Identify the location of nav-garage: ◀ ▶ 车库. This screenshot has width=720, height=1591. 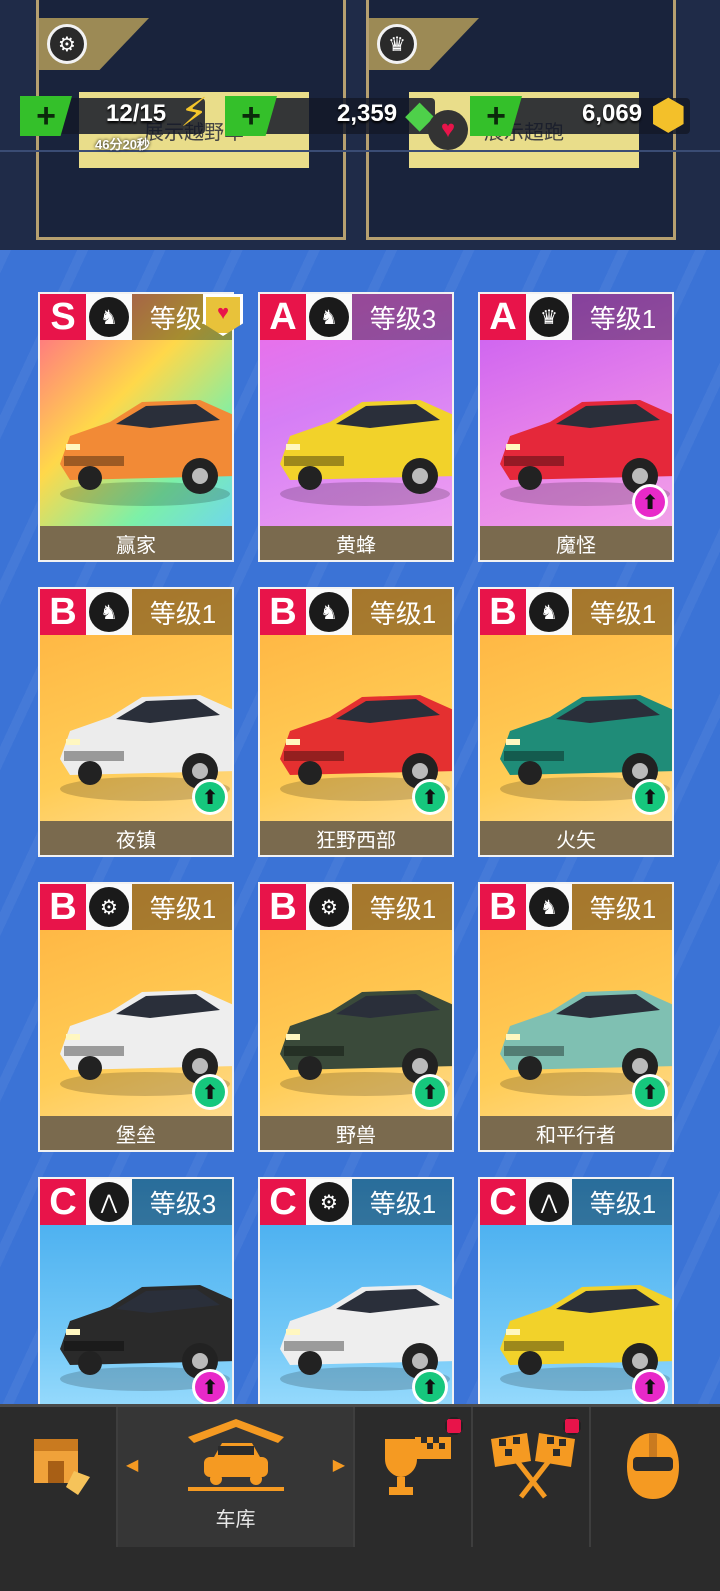
(236, 1477).